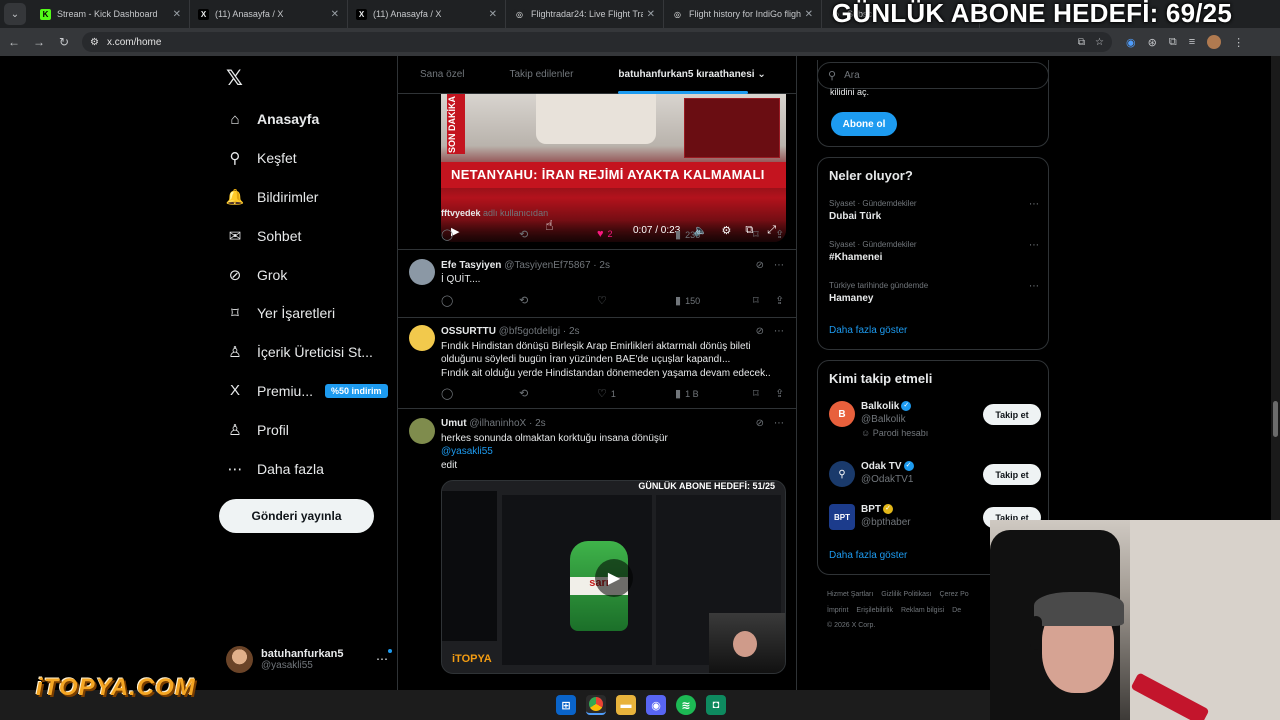  Describe the element at coordinates (850, 594) in the screenshot. I see `footer-link: Hizmet Şartları` at that location.